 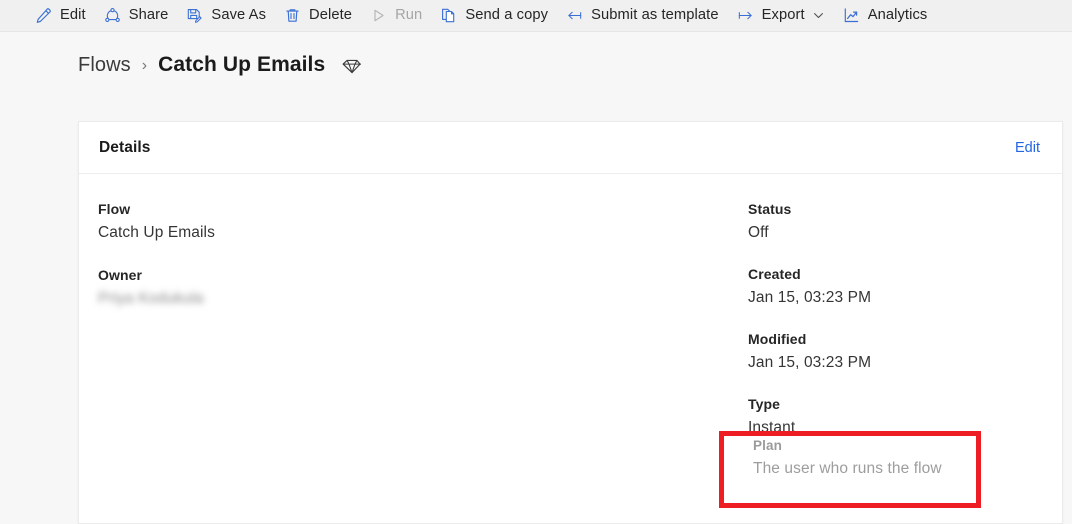 What do you see at coordinates (114, 209) in the screenshot?
I see `field-flow-label: Flow` at bounding box center [114, 209].